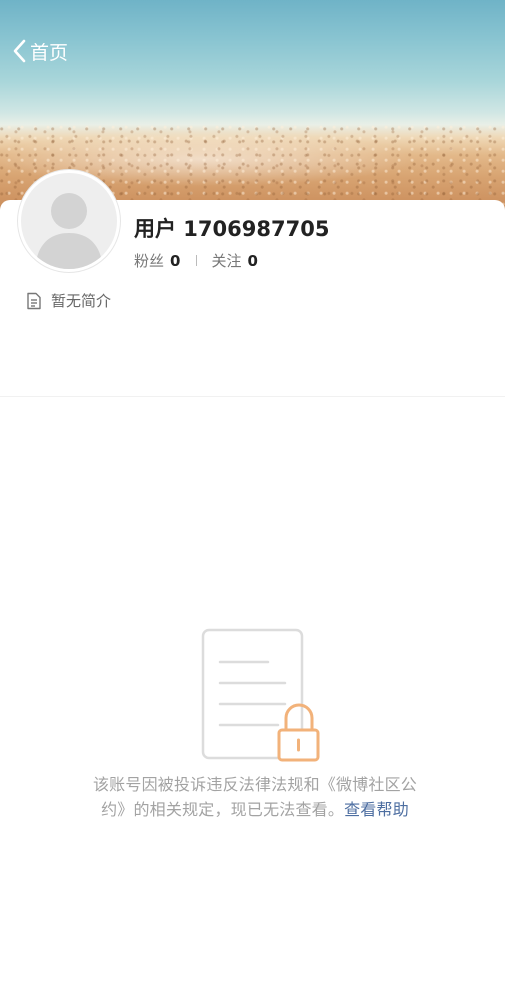  I want to click on locked-document-icon, so click(260, 694).